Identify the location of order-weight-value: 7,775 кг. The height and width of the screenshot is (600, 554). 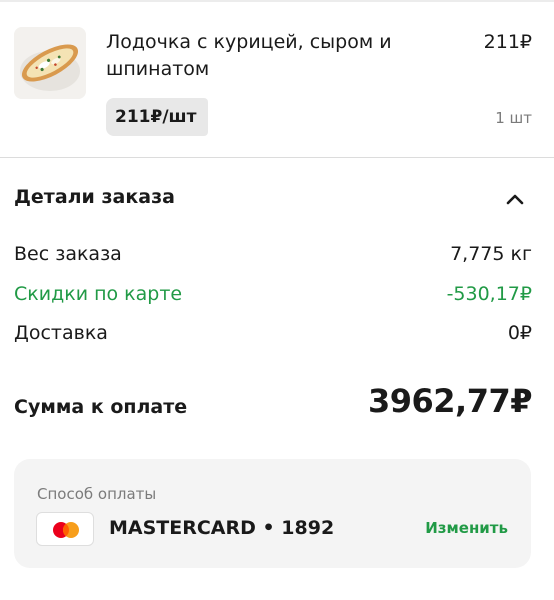
(491, 254).